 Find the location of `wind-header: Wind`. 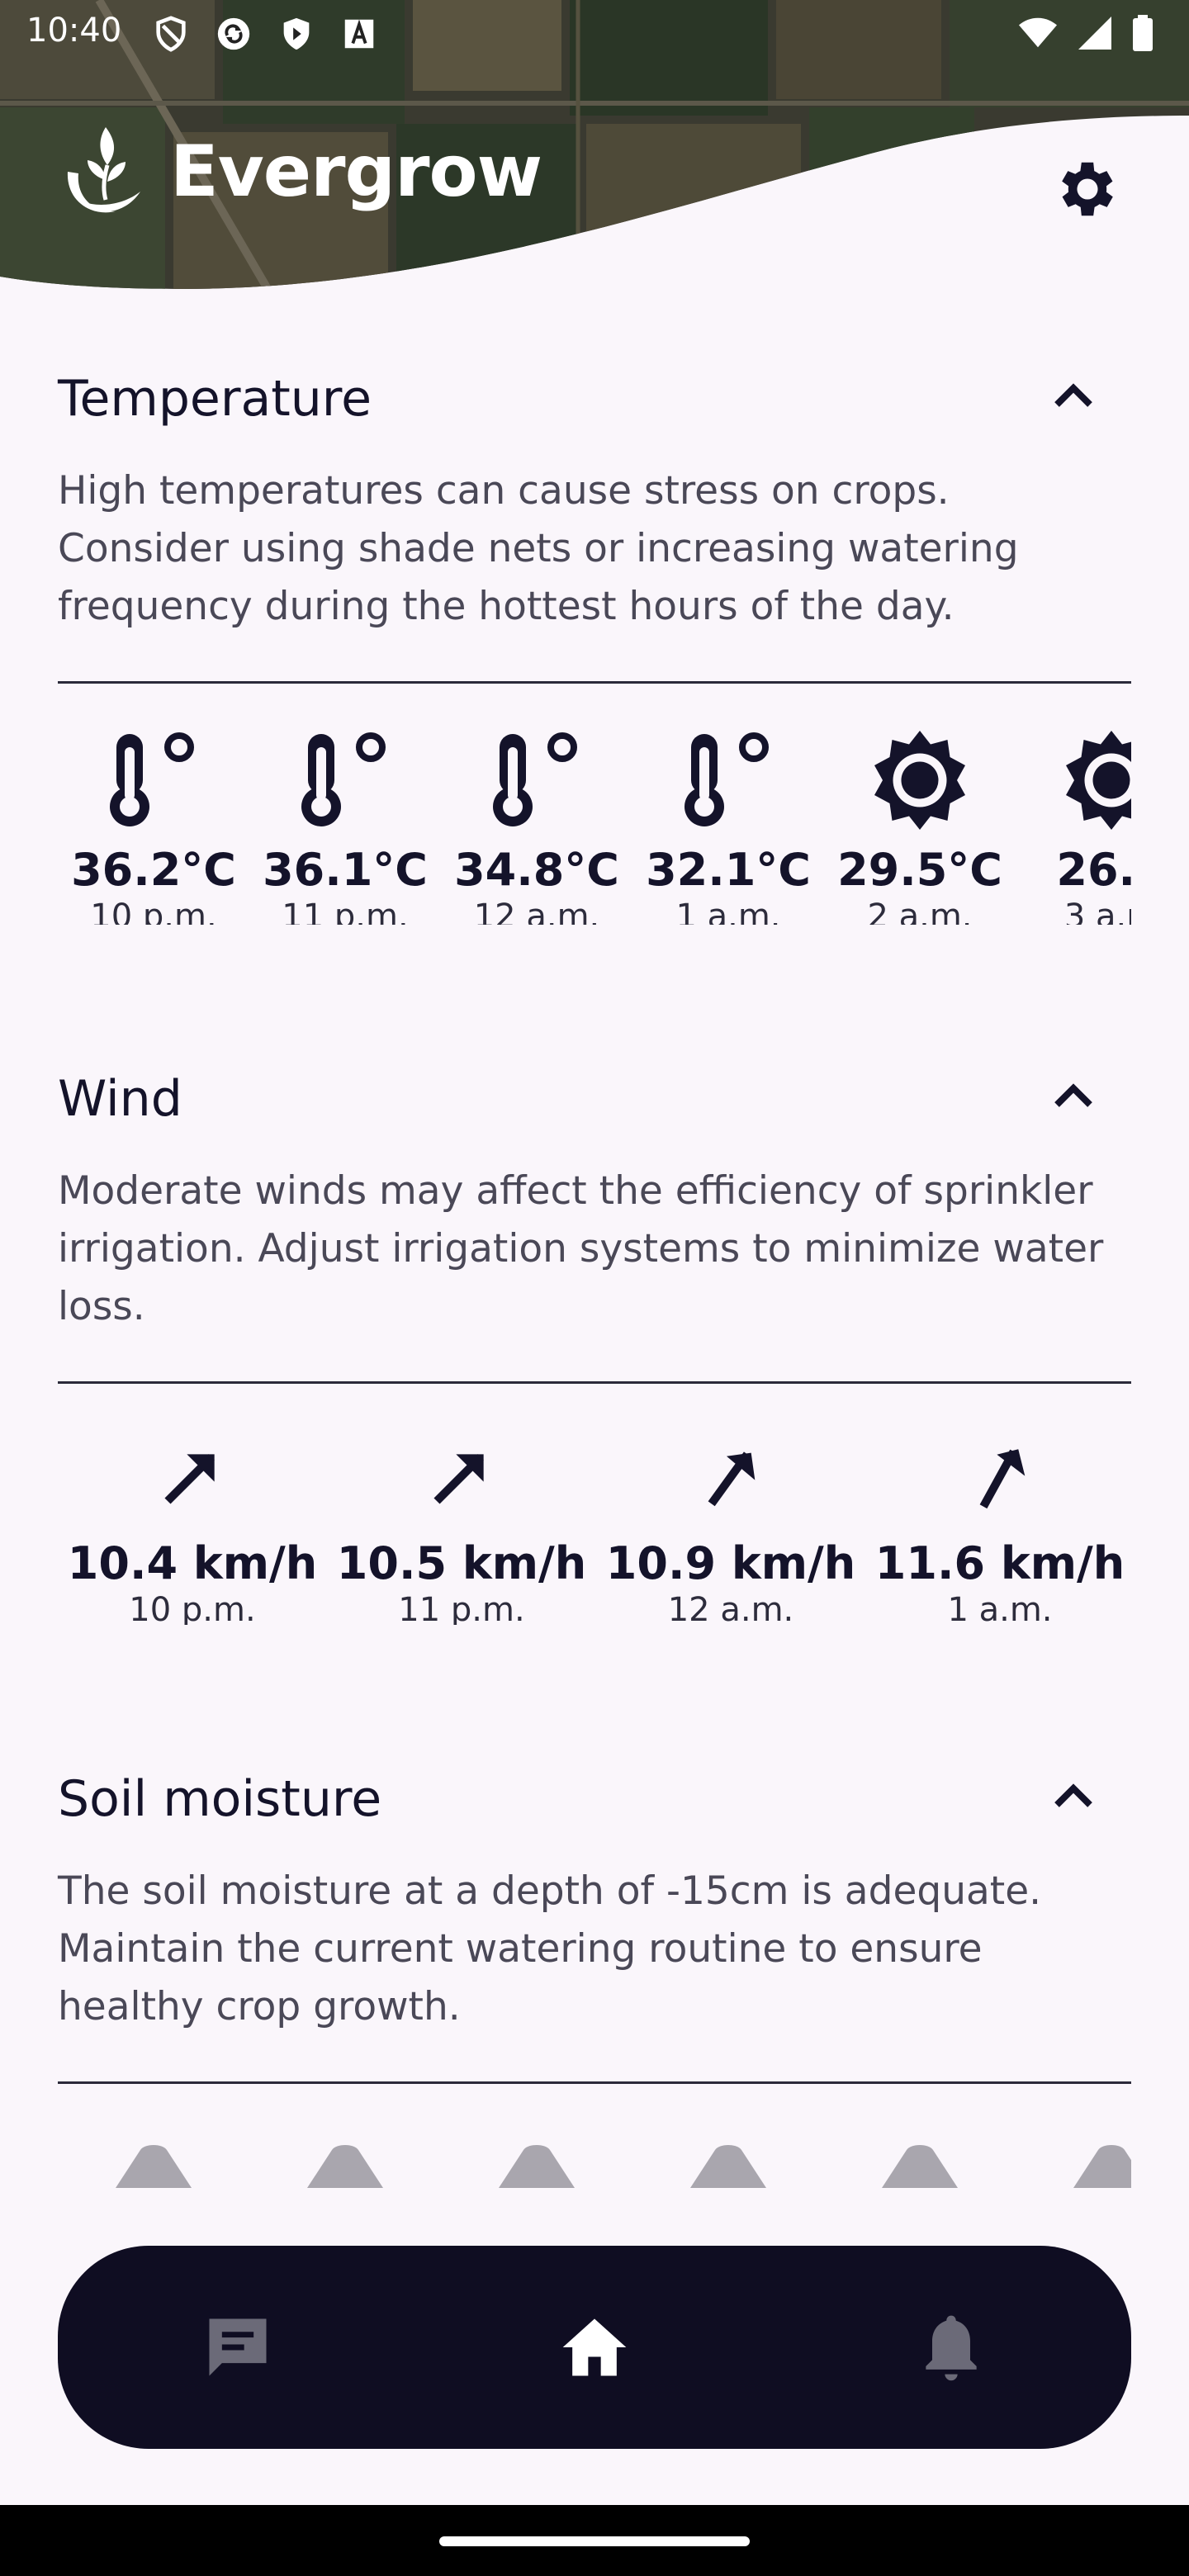

wind-header: Wind is located at coordinates (594, 1096).